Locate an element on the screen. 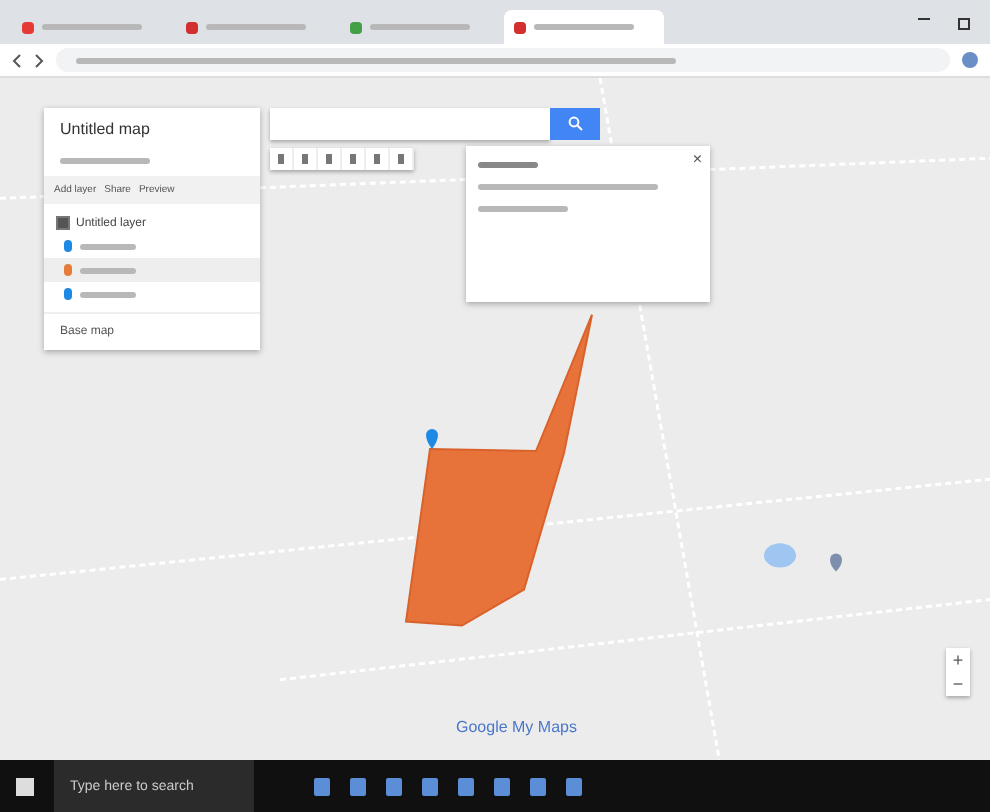 This screenshot has width=990, height=812. windows-start-icon is located at coordinates (25, 786).